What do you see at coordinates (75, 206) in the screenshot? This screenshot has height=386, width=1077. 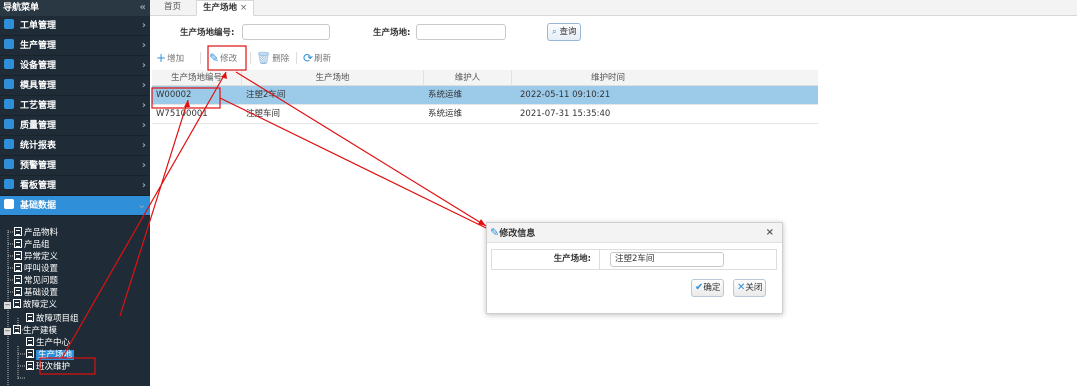 I see `sidebar-item: 基础数据 ⌄` at bounding box center [75, 206].